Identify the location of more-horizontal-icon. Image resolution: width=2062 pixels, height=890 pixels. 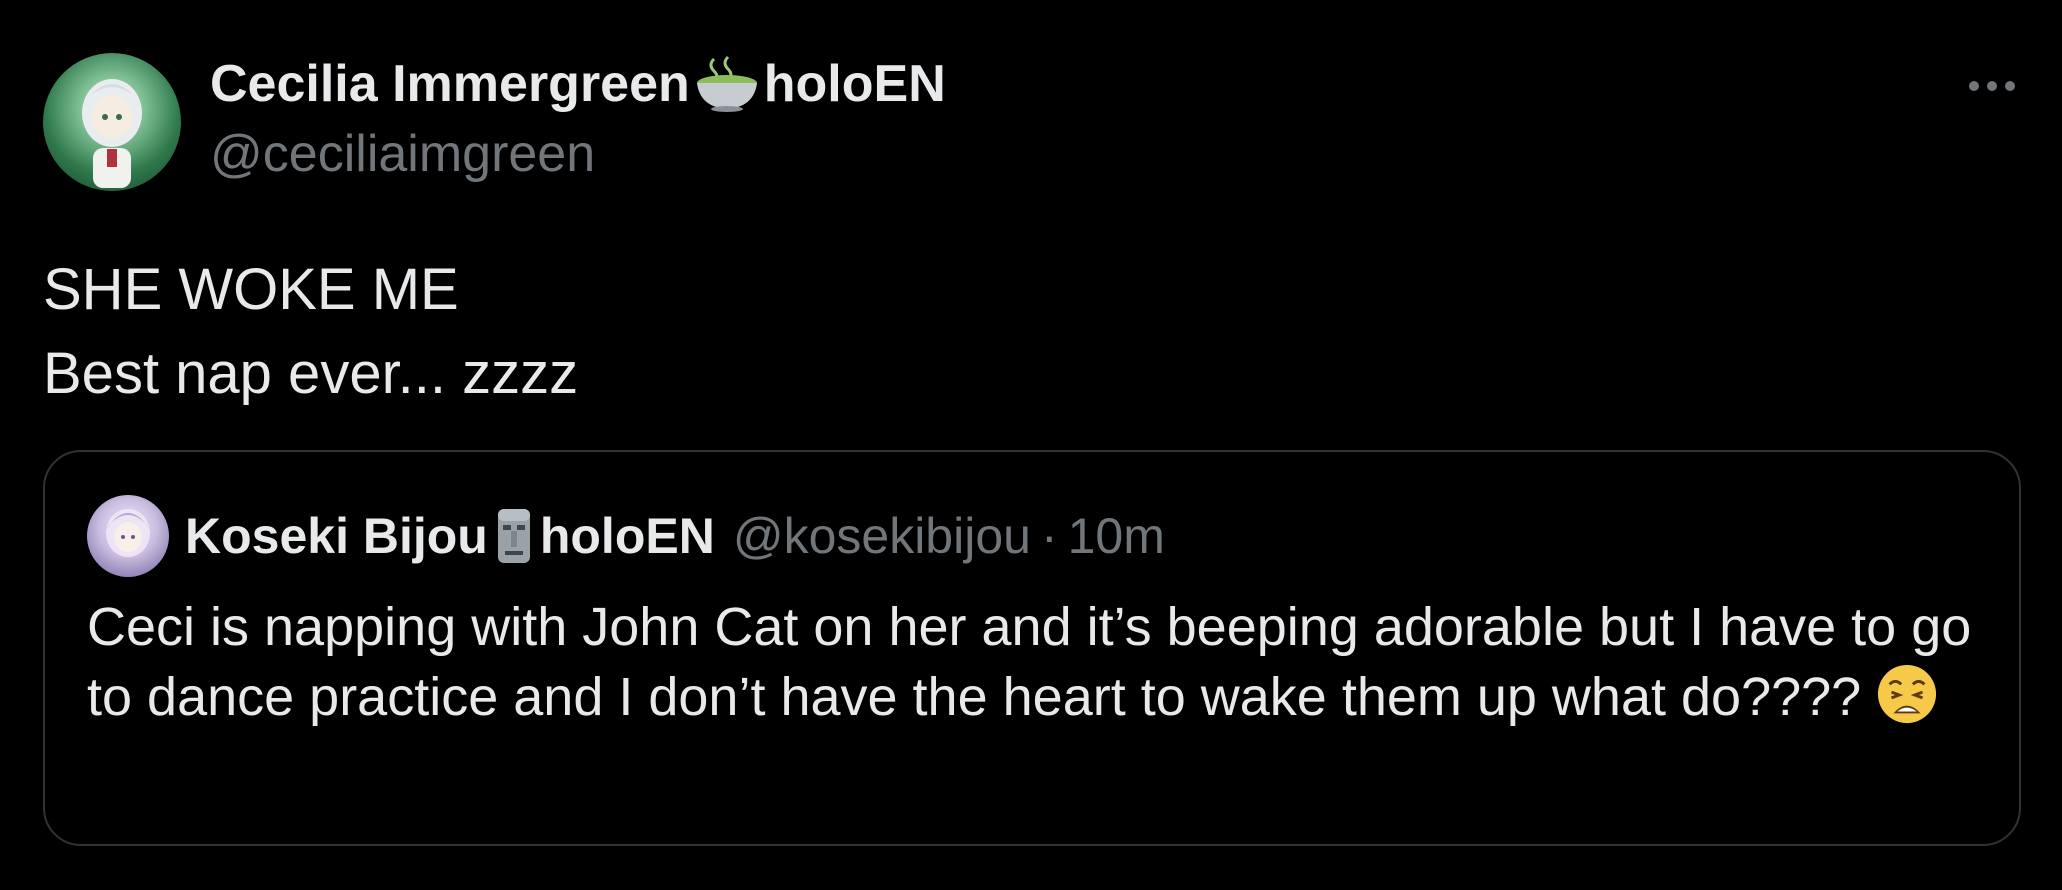
(1992, 86).